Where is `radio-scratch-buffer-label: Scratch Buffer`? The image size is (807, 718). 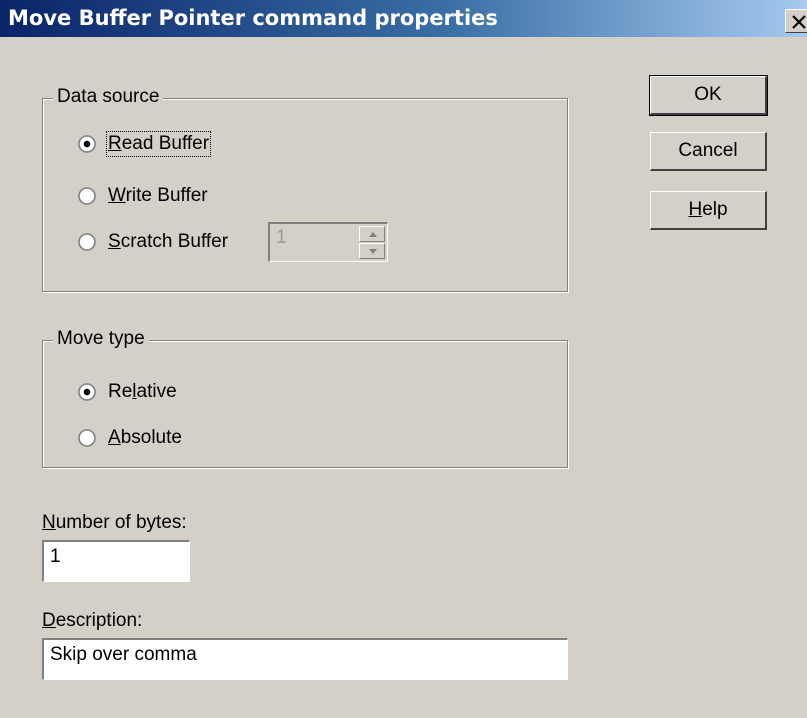
radio-scratch-buffer-label: Scratch Buffer is located at coordinates (168, 241).